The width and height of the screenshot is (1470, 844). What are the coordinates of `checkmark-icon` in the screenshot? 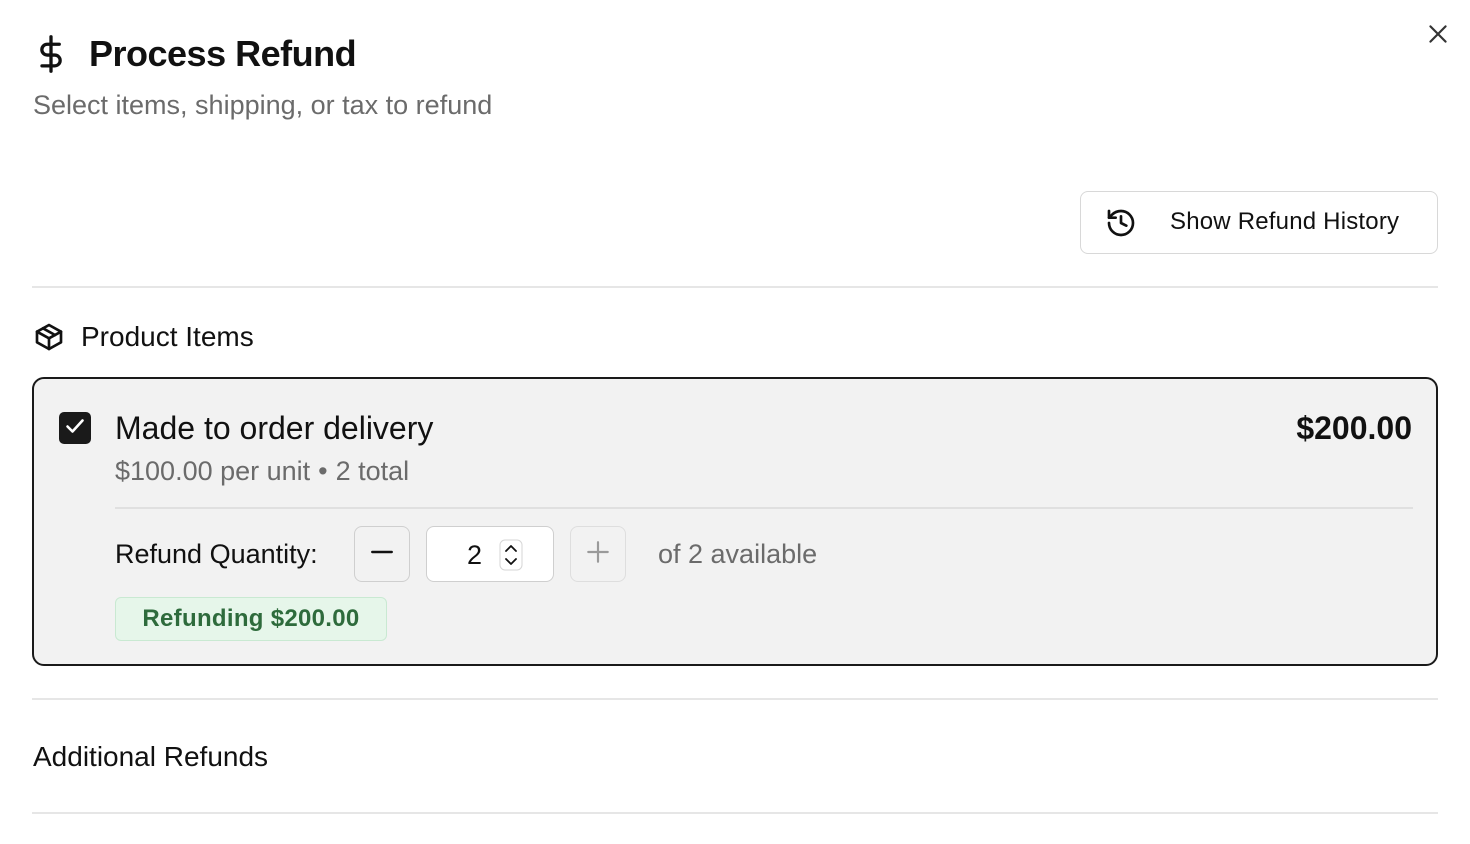 It's located at (75, 428).